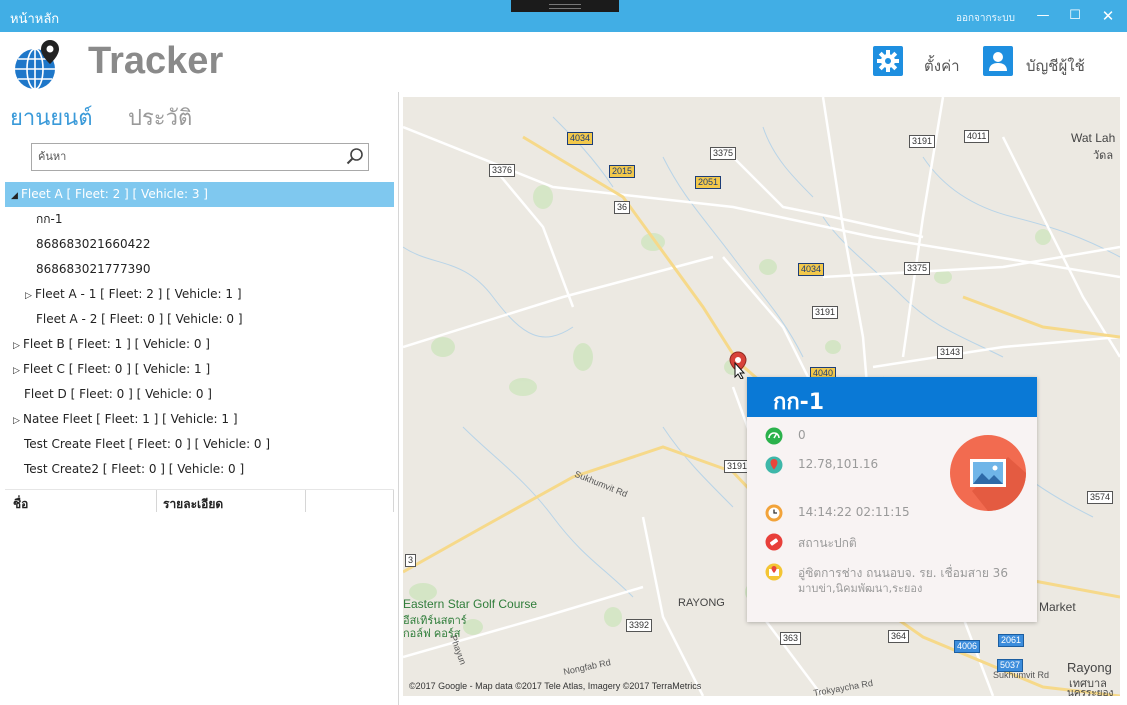 Image resolution: width=1127 pixels, height=705 pixels. Describe the element at coordinates (1090, 692) in the screenshot. I see `place-label: นครระยอง` at that location.